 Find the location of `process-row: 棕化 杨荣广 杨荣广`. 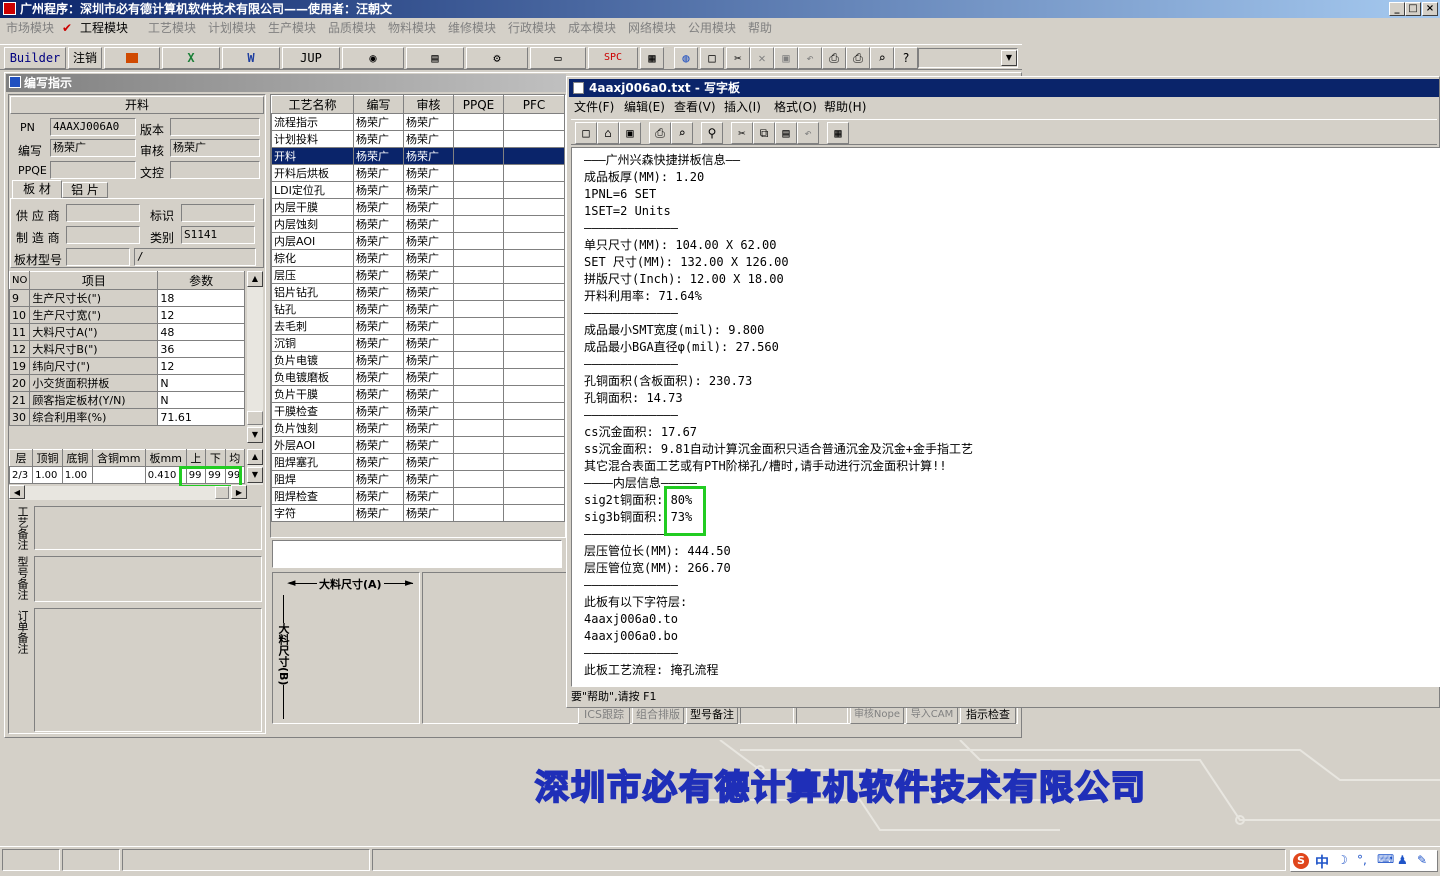

process-row: 棕化 杨荣广 杨荣广 is located at coordinates (418, 258).